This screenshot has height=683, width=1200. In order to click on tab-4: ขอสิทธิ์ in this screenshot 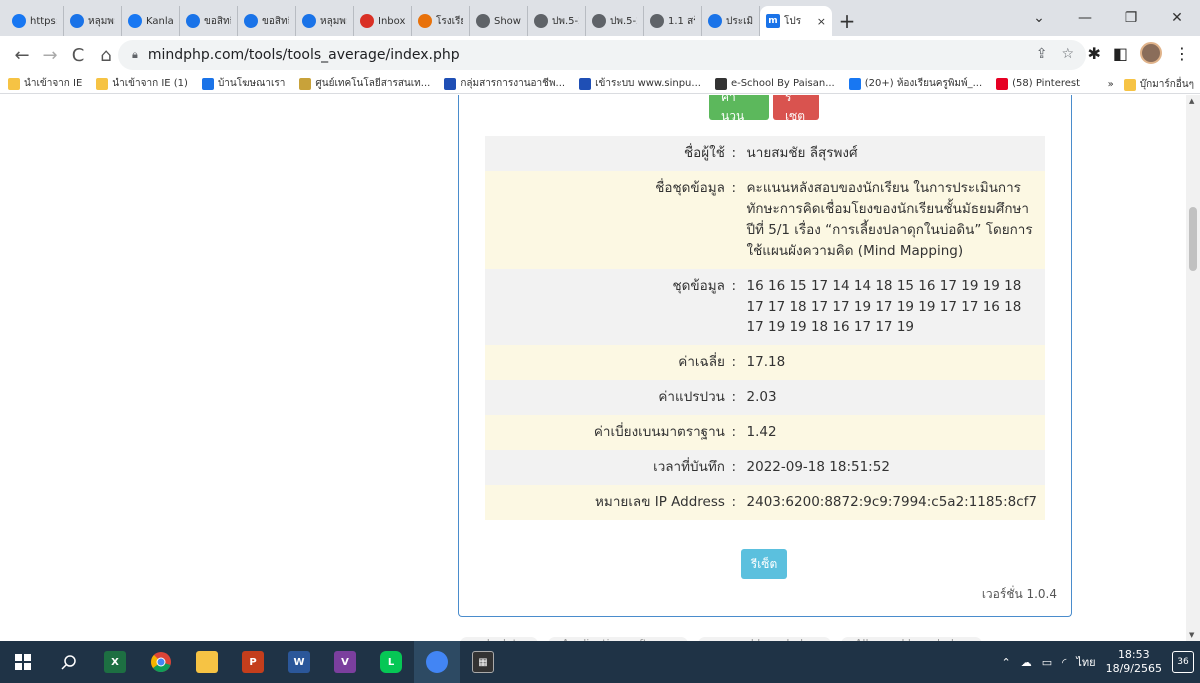, I will do `click(267, 21)`.